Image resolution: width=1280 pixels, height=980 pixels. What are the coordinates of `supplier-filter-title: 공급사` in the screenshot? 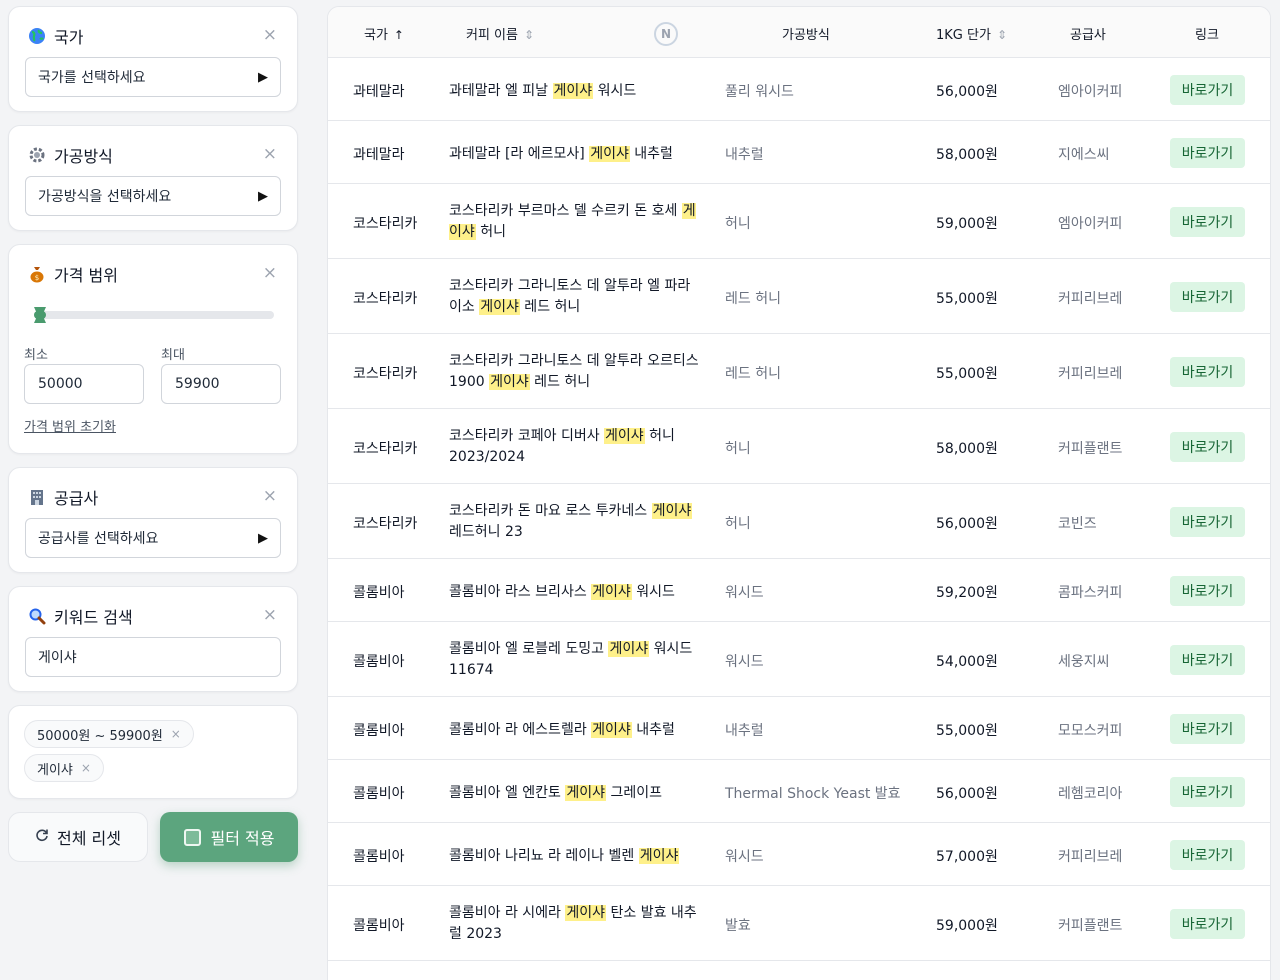 It's located at (76, 498).